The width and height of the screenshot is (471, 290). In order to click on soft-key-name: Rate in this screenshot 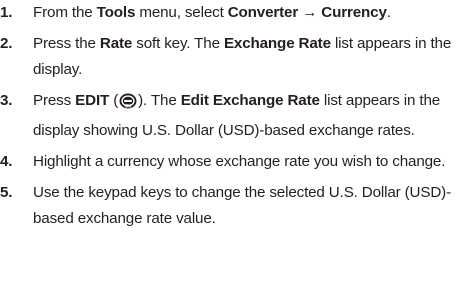, I will do `click(116, 43)`.